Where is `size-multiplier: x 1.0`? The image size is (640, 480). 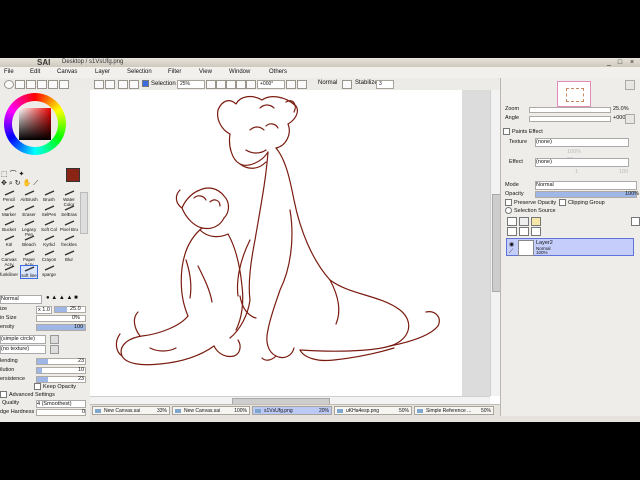 size-multiplier: x 1.0 is located at coordinates (44, 310).